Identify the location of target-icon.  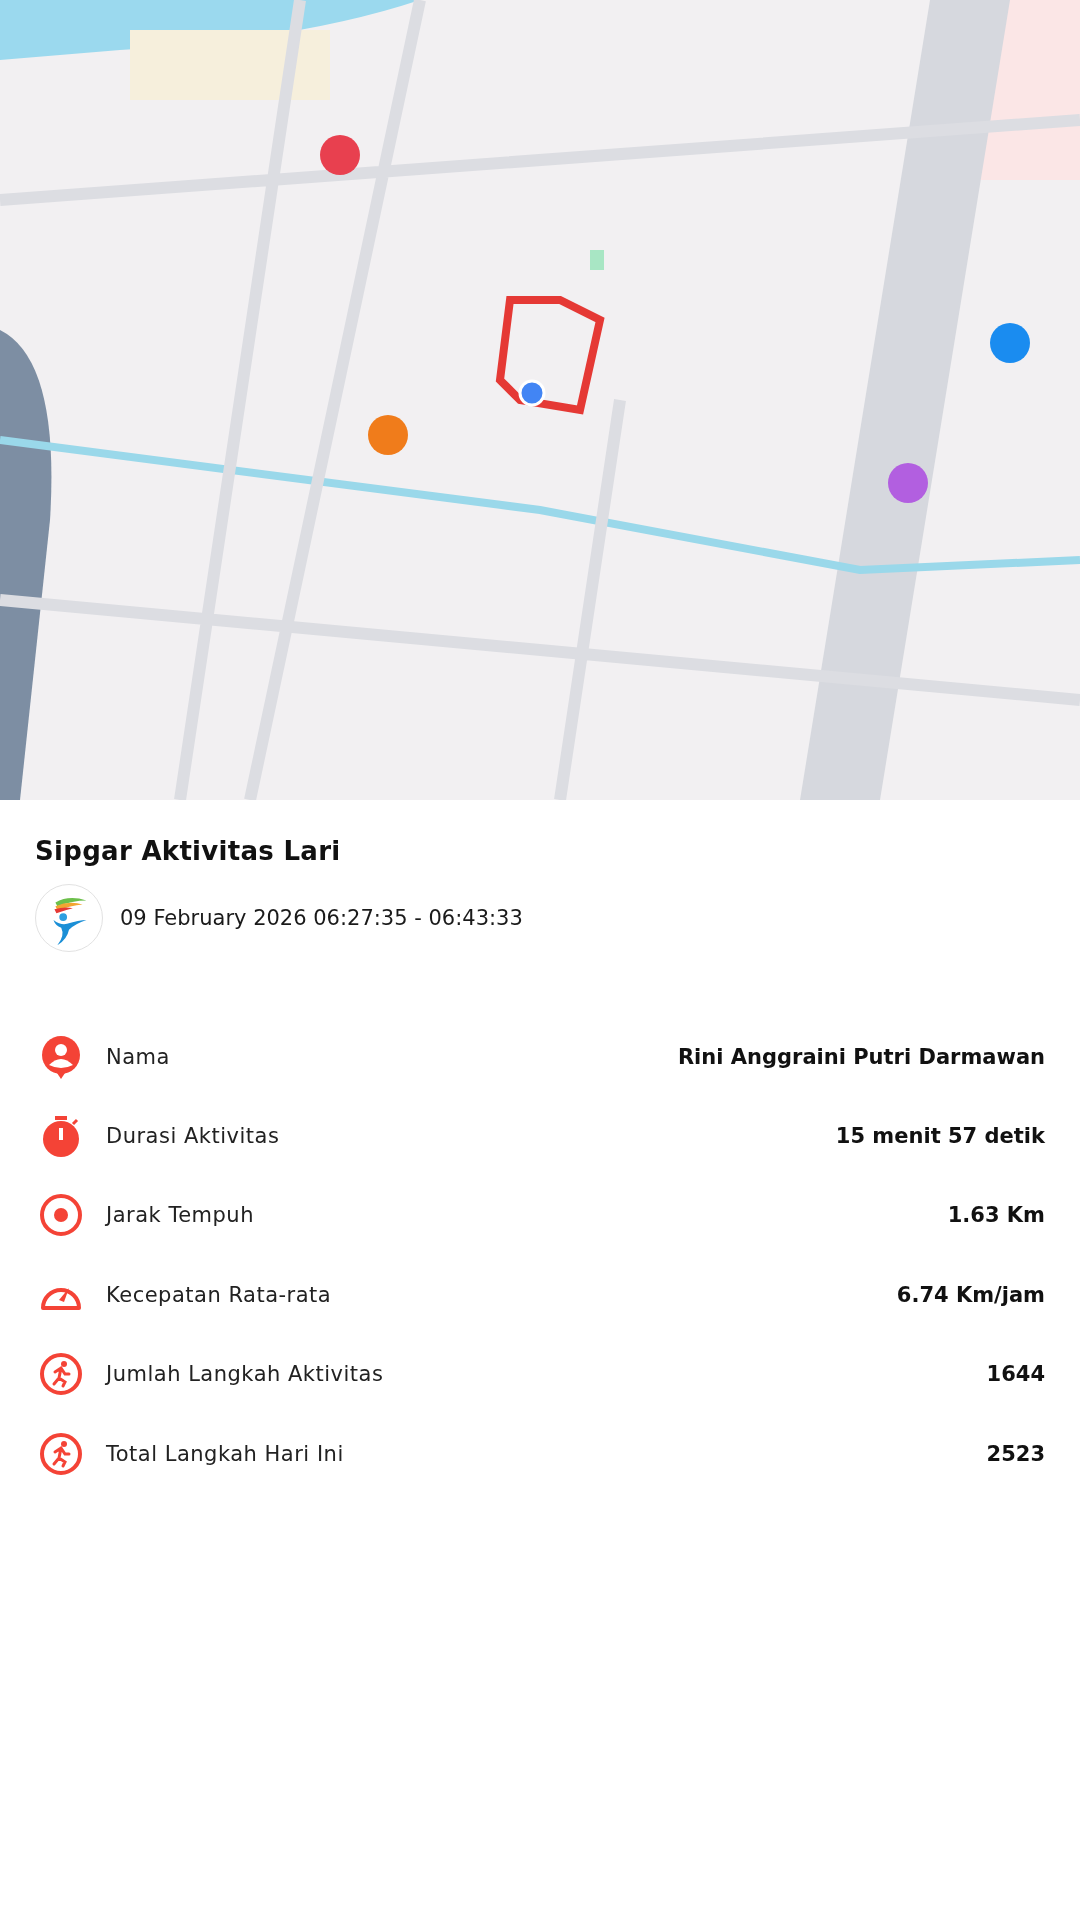
(61, 1215).